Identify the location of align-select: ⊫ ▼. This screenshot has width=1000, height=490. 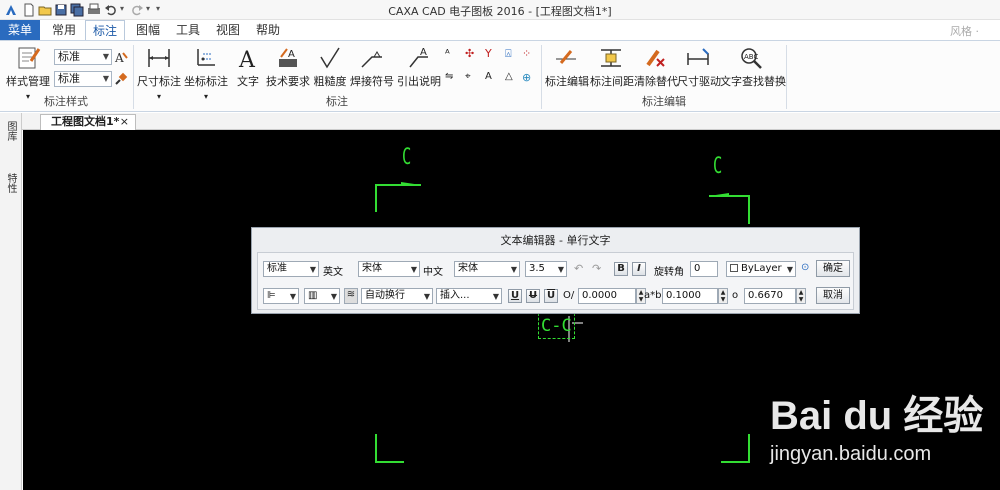
(281, 296).